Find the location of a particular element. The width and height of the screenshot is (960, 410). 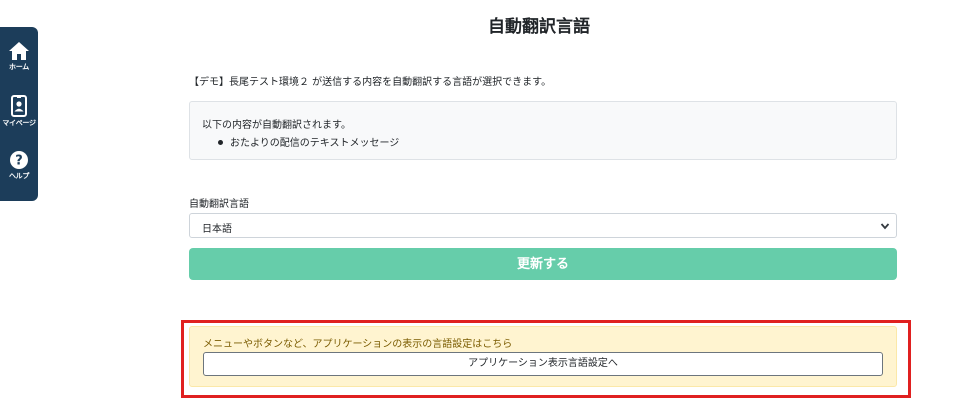

home-icon is located at coordinates (19, 51).